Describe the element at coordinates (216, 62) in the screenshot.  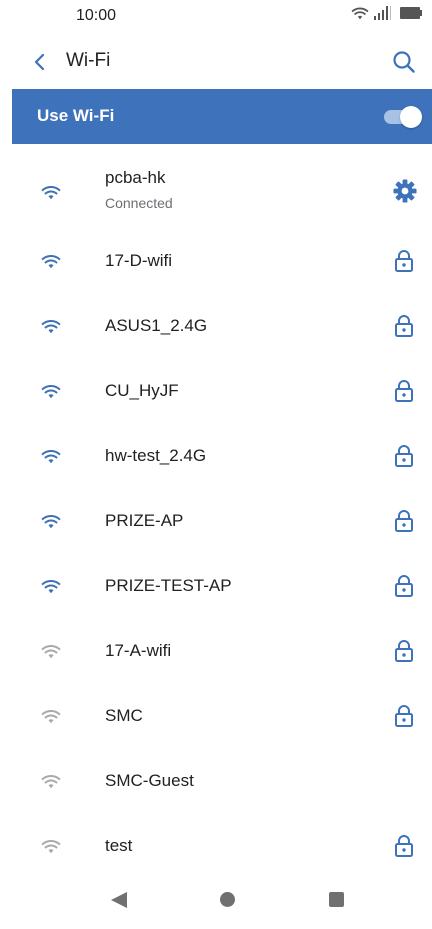
I see `app-bar: Wi-Fi` at that location.